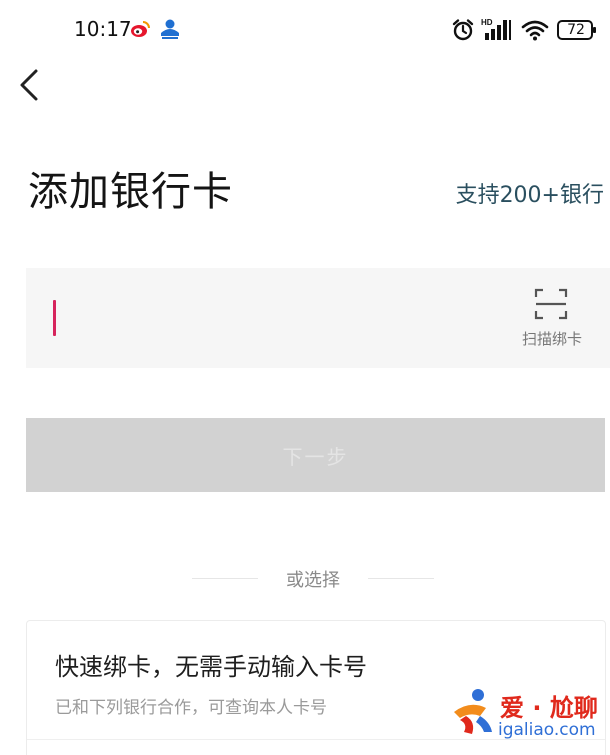 This screenshot has height=755, width=610. Describe the element at coordinates (103, 29) in the screenshot. I see `status-time: 10:17` at that location.